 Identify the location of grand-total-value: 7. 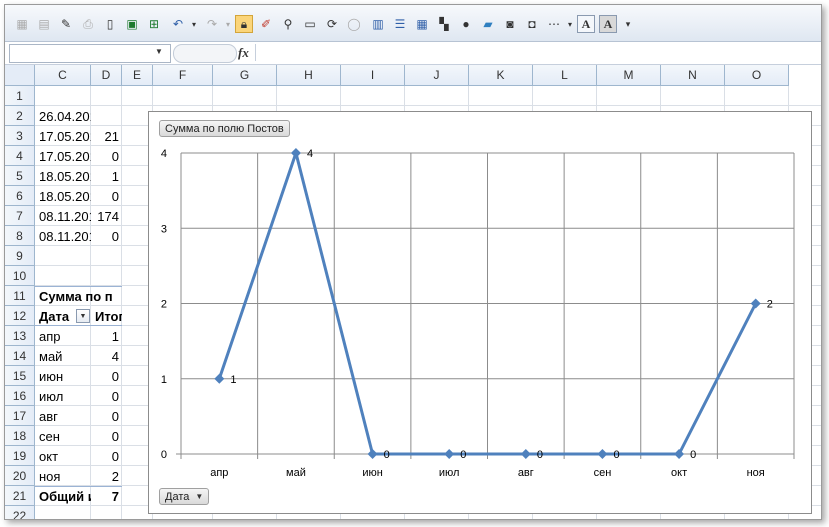
(106, 496).